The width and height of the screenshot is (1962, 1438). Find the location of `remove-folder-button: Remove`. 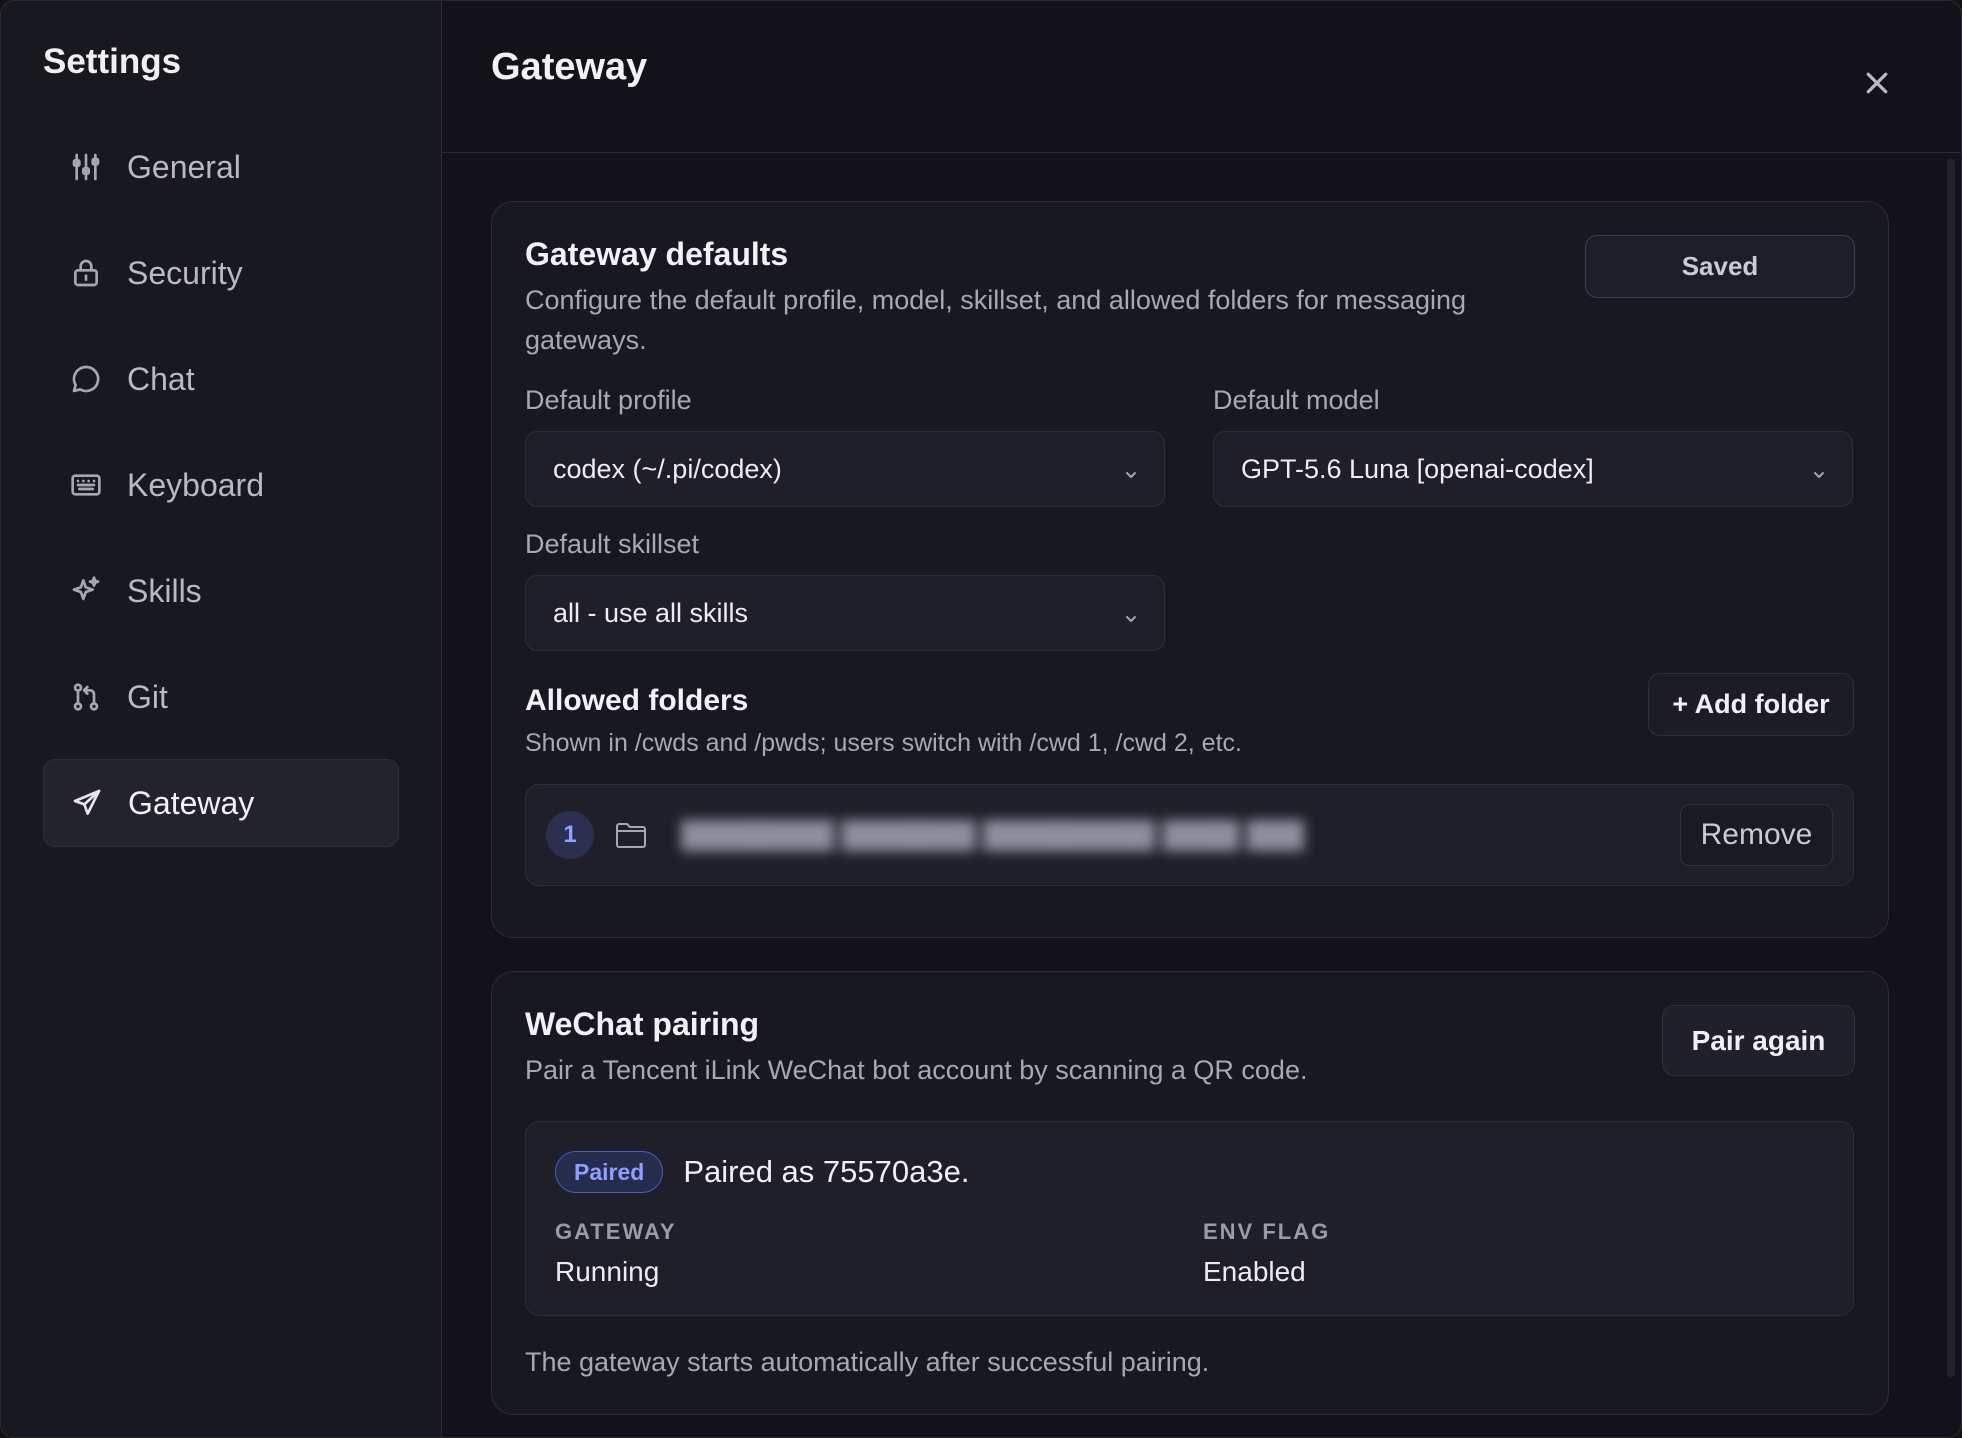

remove-folder-button: Remove is located at coordinates (1756, 835).